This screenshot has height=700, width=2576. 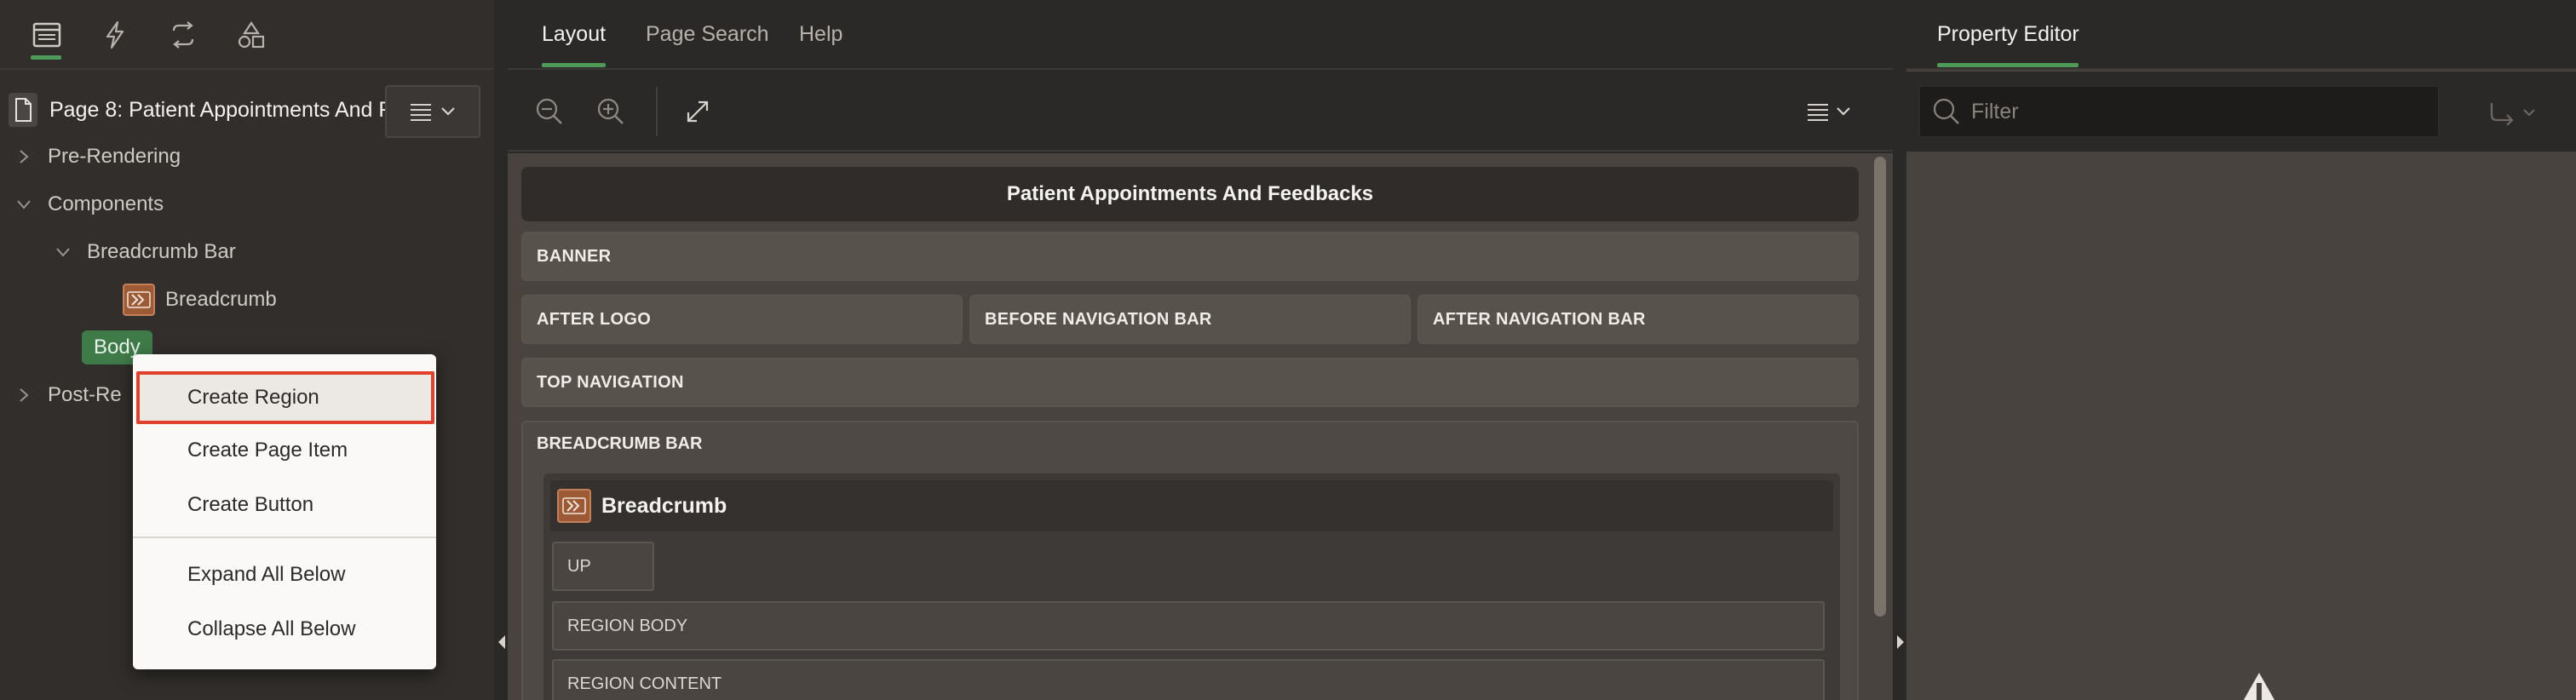 I want to click on tree-node-breadcrumb: Breadcrumb, so click(x=200, y=300).